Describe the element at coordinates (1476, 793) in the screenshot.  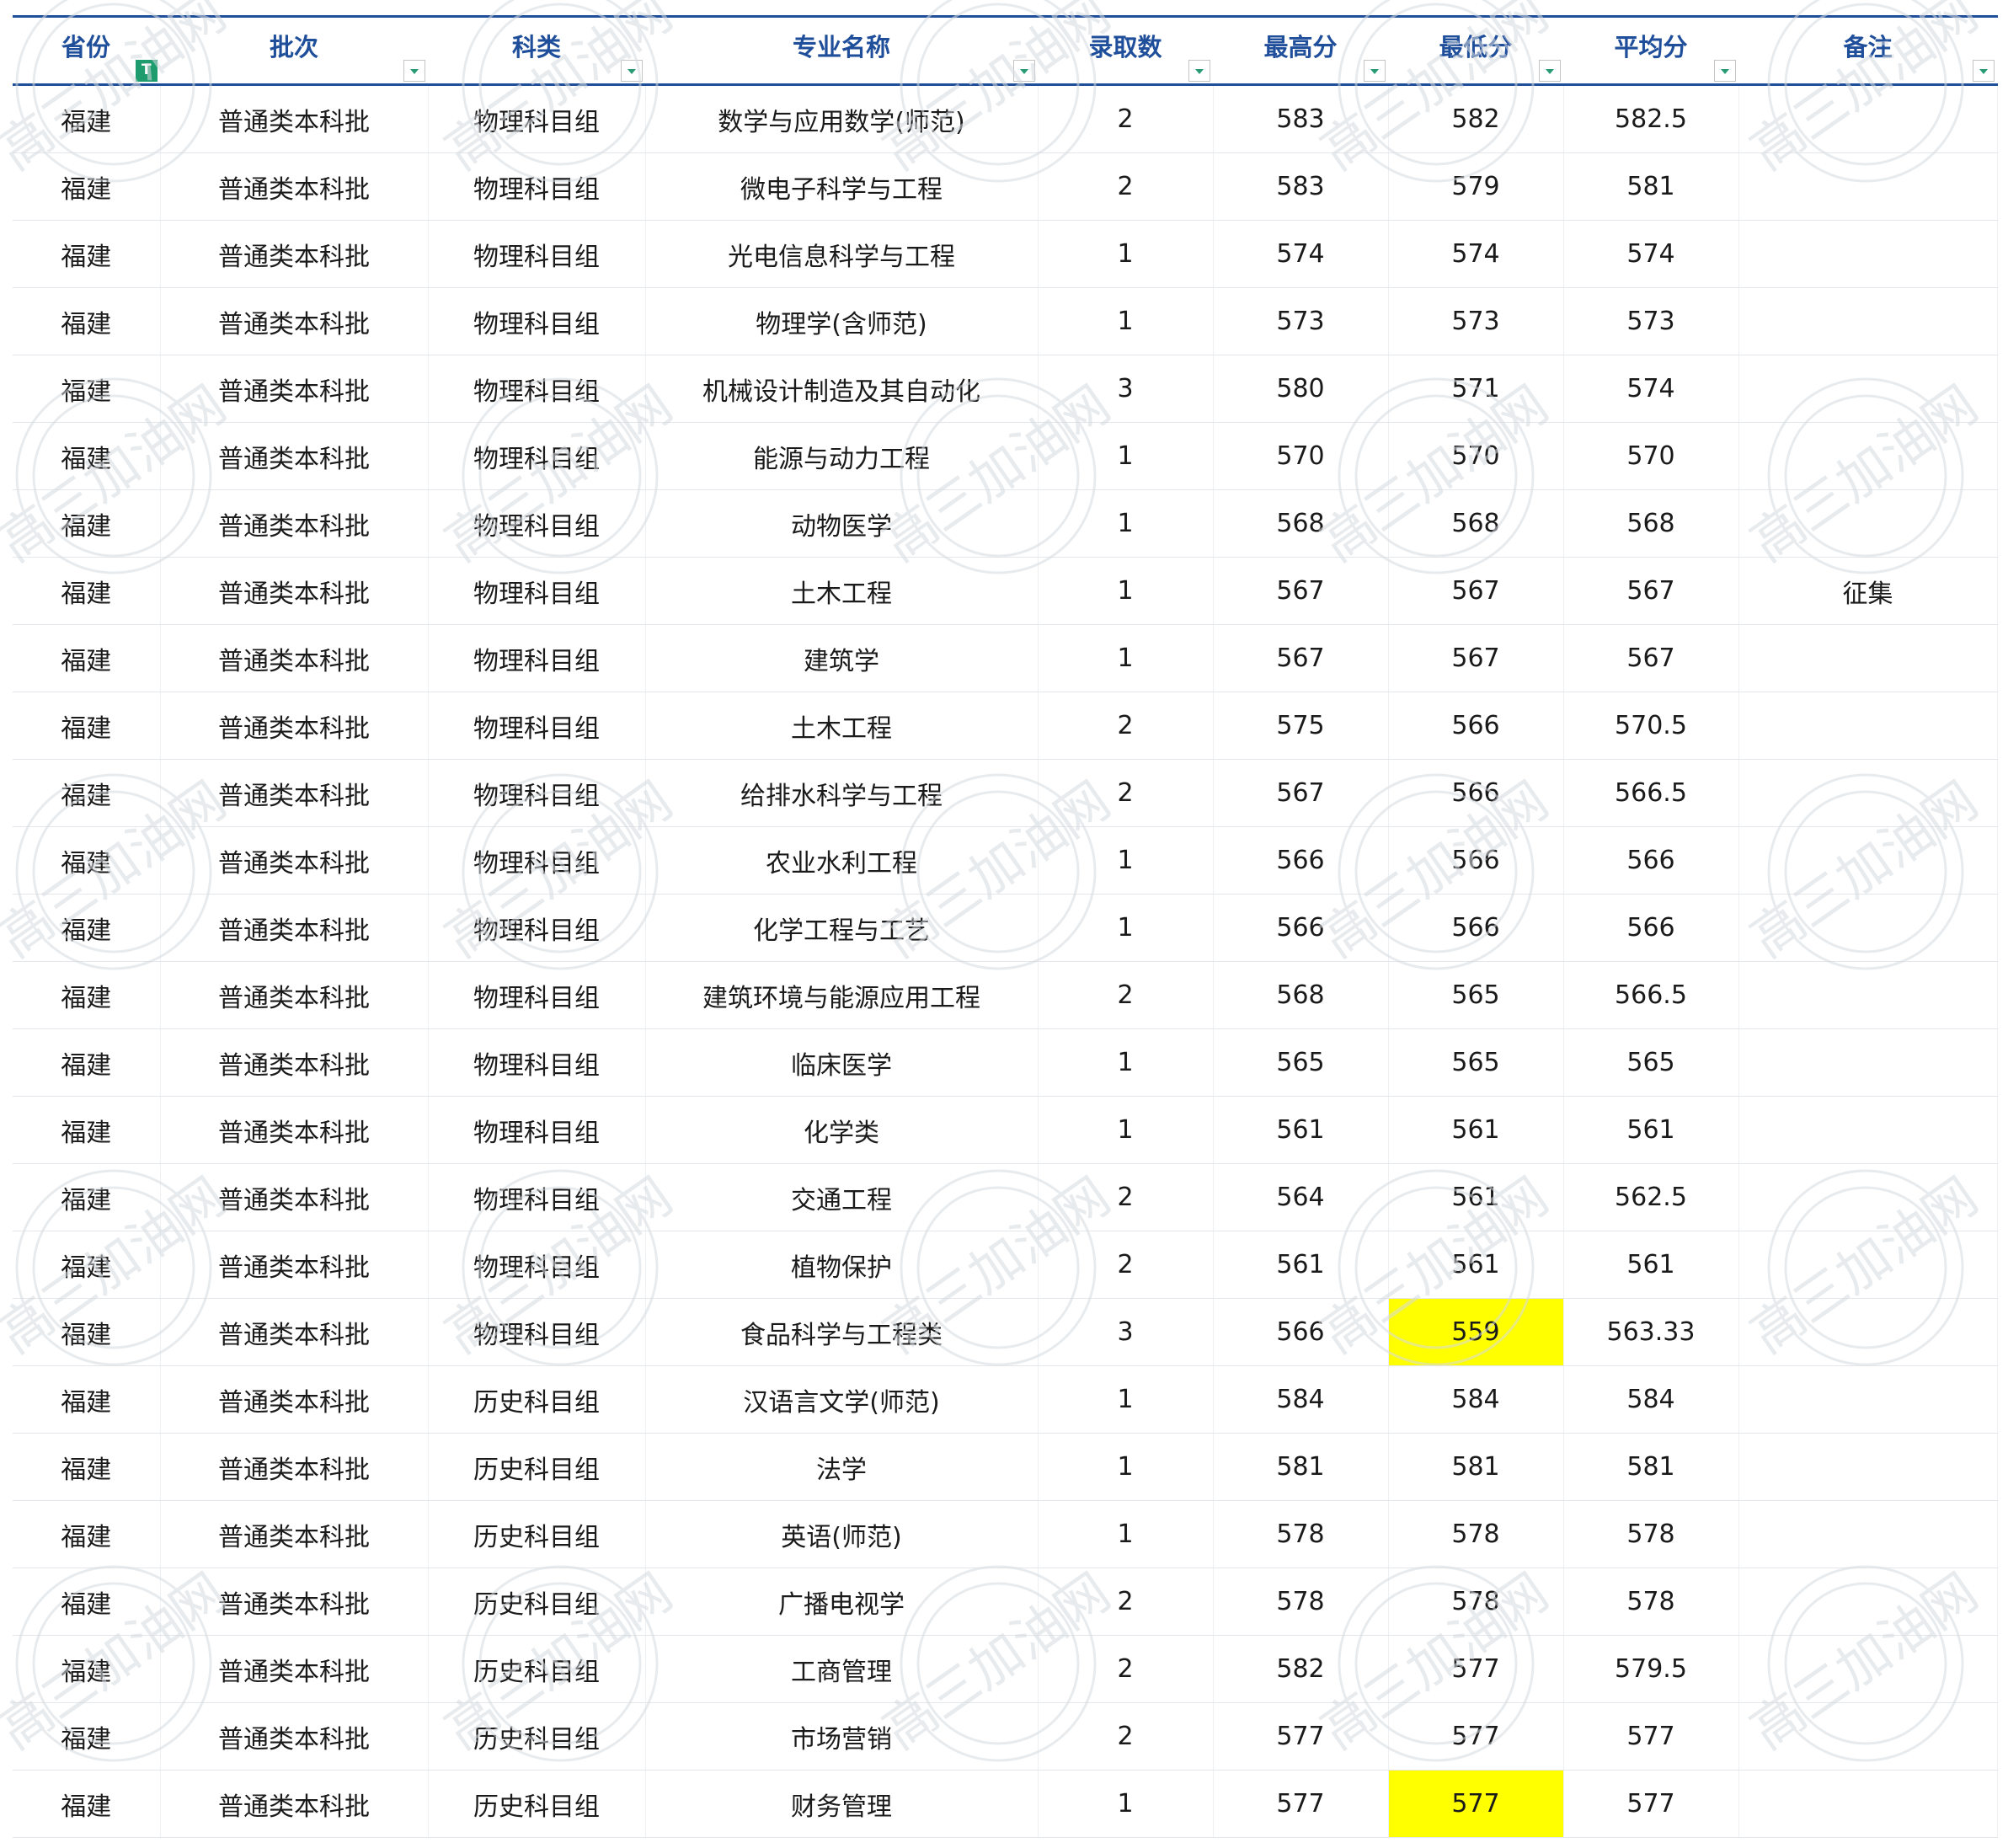
I see `min-score-cell: 566` at that location.